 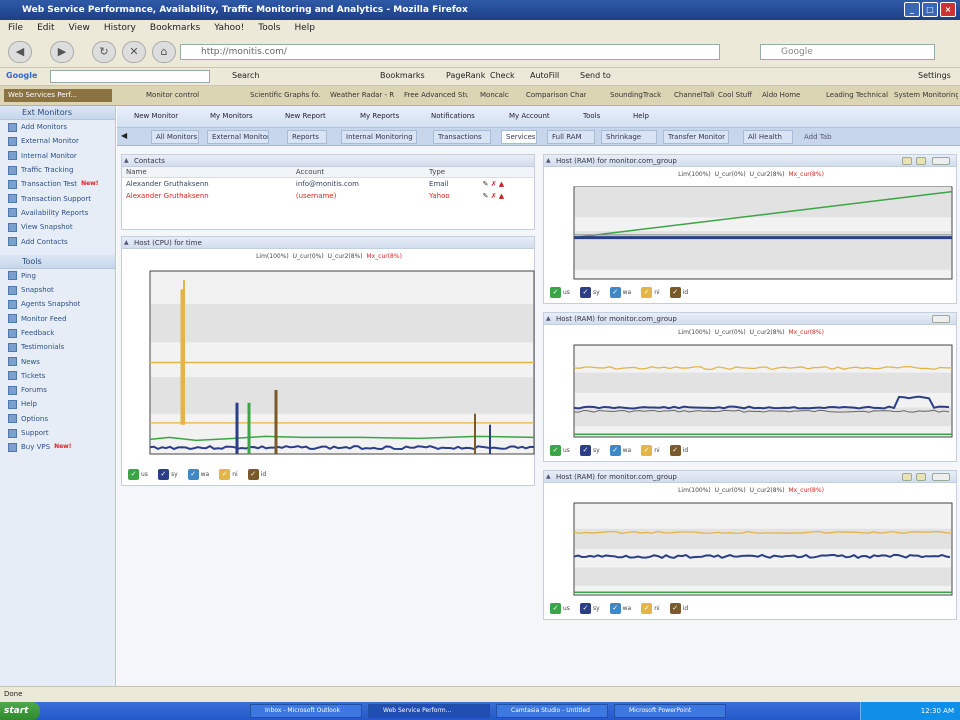 I want to click on tab-transactions: Transactions, so click(x=462, y=137).